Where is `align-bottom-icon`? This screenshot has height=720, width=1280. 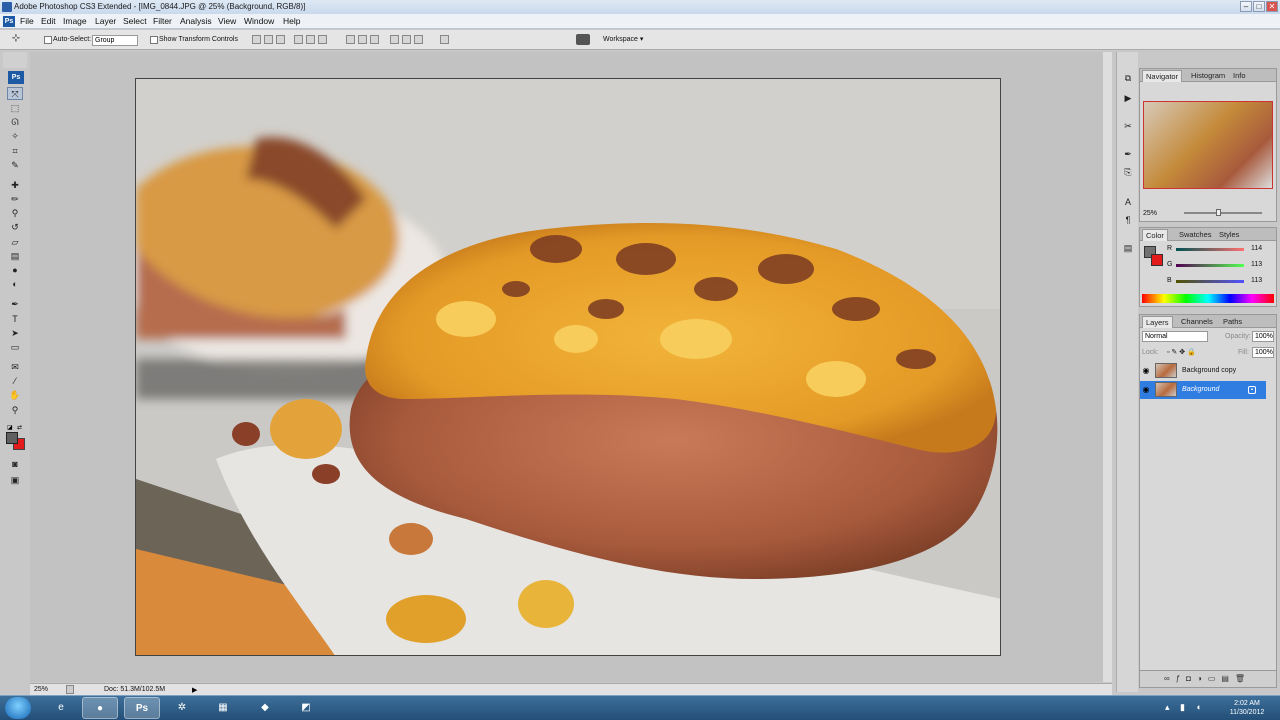 align-bottom-icon is located at coordinates (280, 39).